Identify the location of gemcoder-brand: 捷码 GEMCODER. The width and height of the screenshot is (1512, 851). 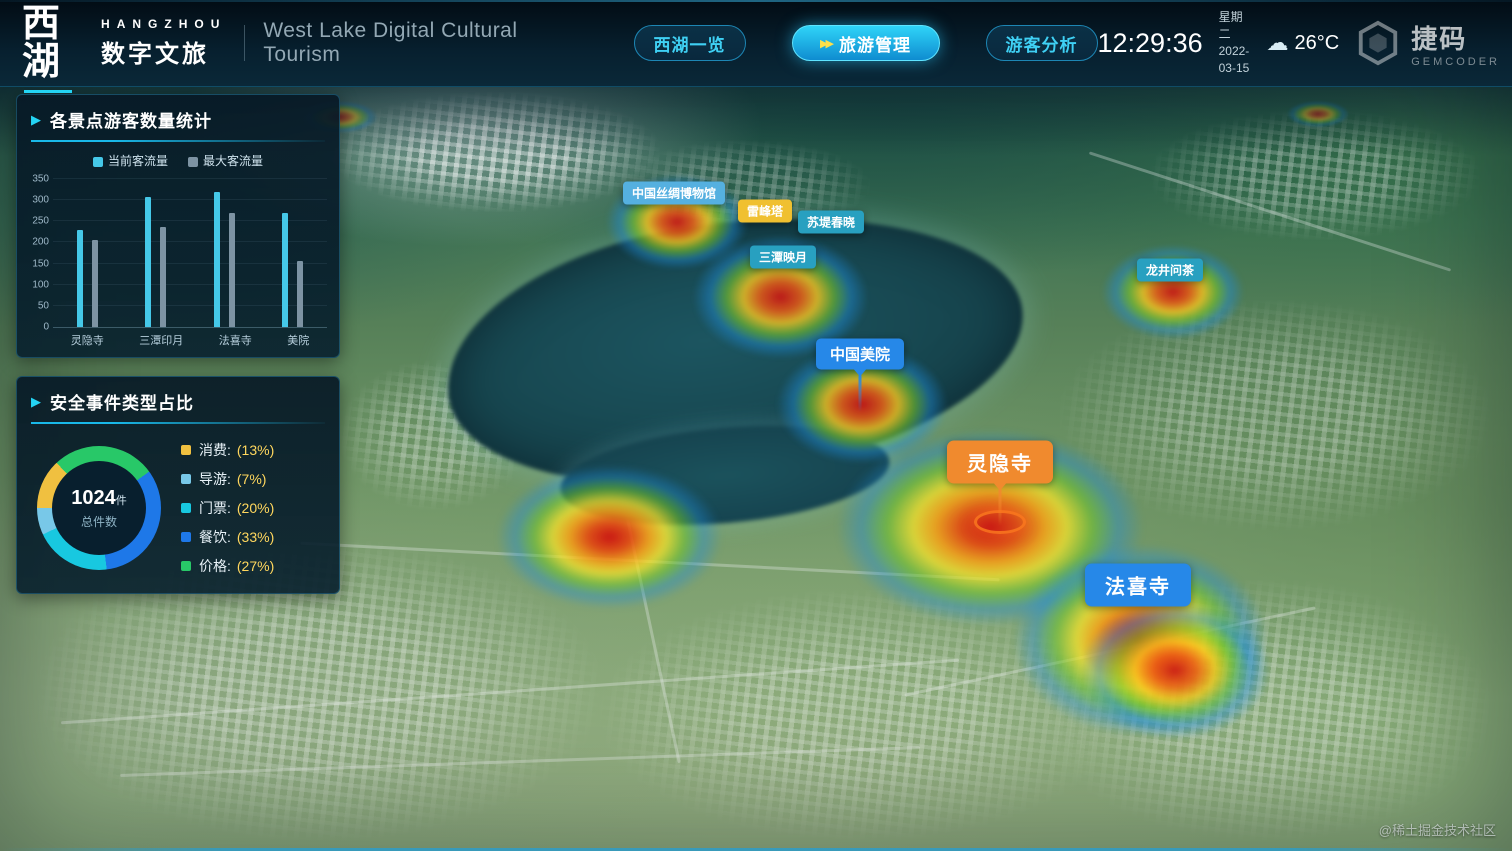
(1427, 43).